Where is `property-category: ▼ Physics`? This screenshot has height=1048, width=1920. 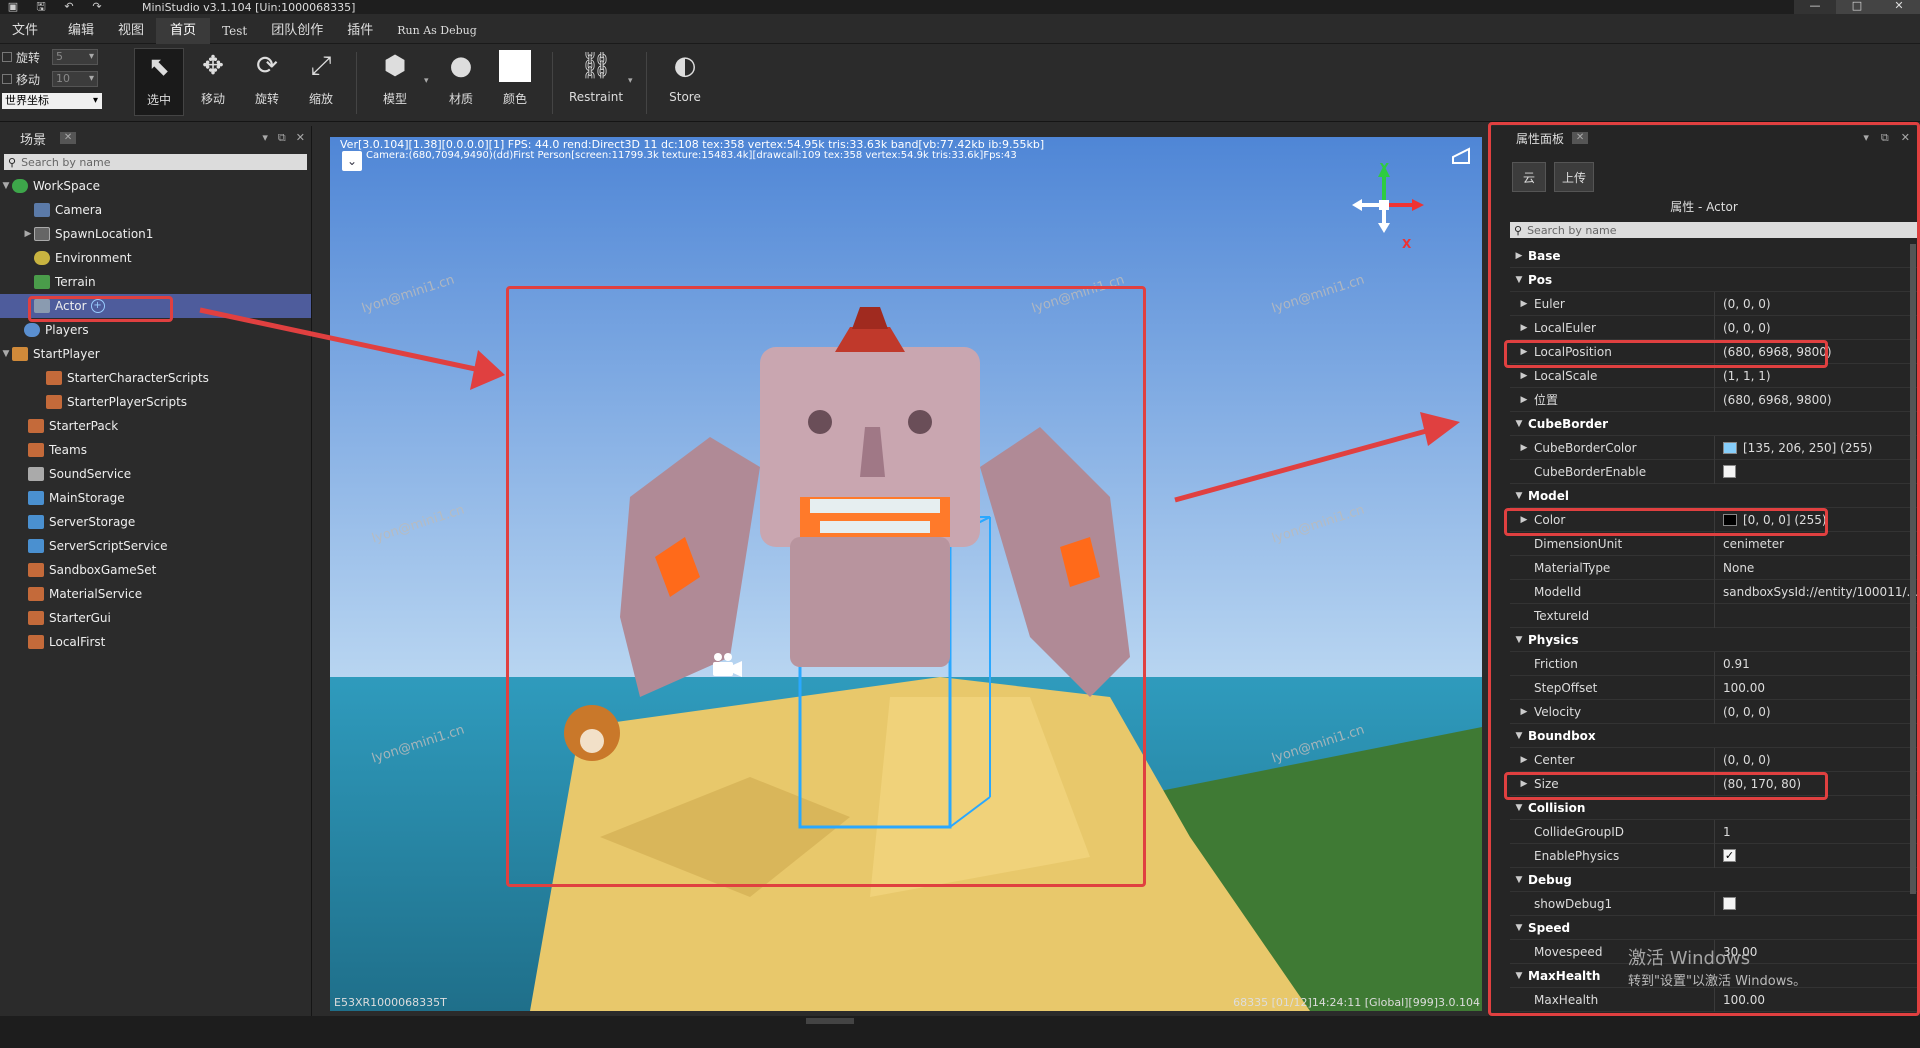
property-category: ▼ Physics is located at coordinates (1715, 640).